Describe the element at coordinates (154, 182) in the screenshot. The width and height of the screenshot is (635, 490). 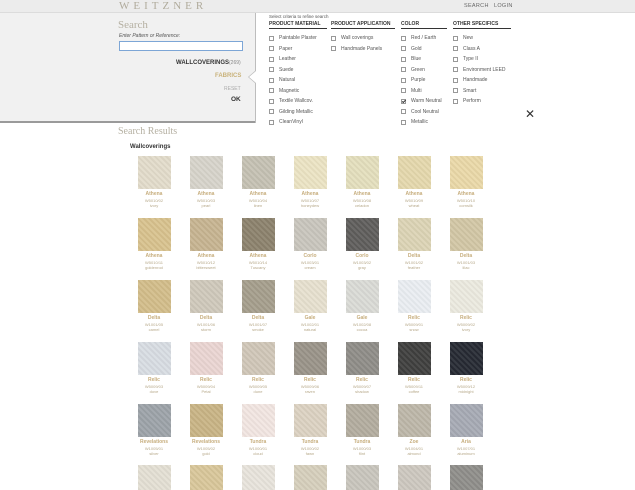
I see `product-tile: Athena W5010/02 ivory` at that location.